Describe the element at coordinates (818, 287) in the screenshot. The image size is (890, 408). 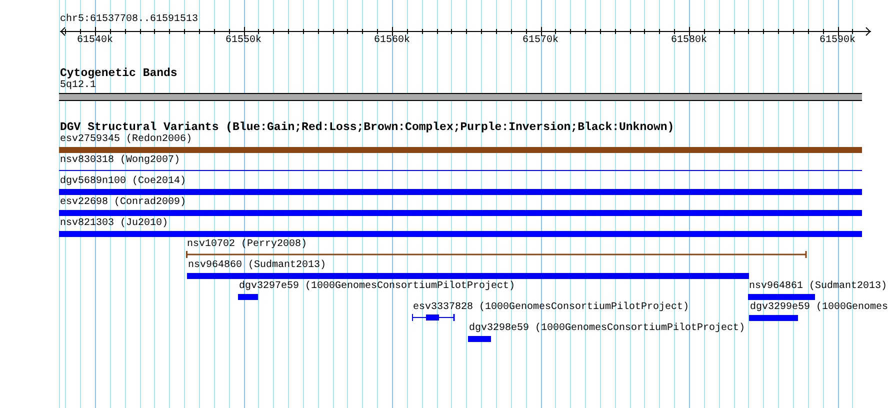
I see `variant-label: nsv964861 (Sudmant2013)` at that location.